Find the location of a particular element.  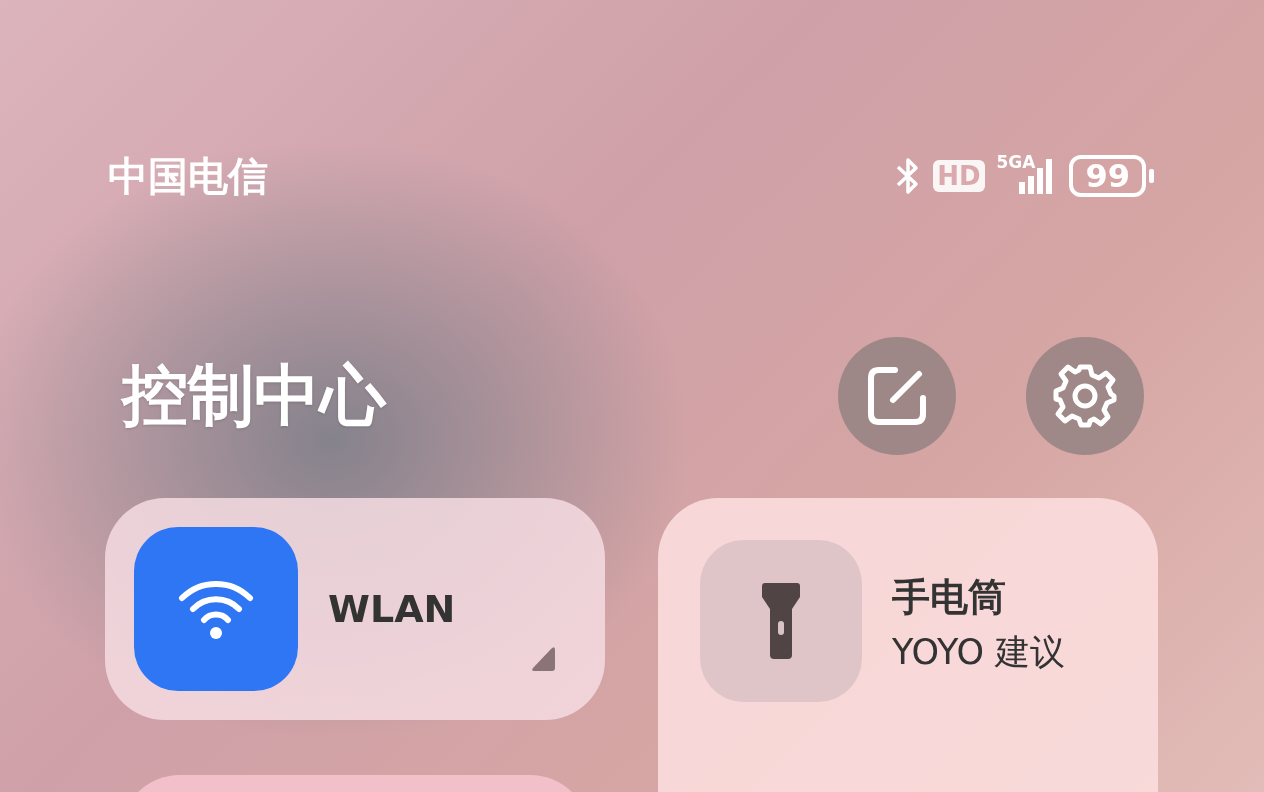

tile-label: WLAN is located at coordinates (392, 609).